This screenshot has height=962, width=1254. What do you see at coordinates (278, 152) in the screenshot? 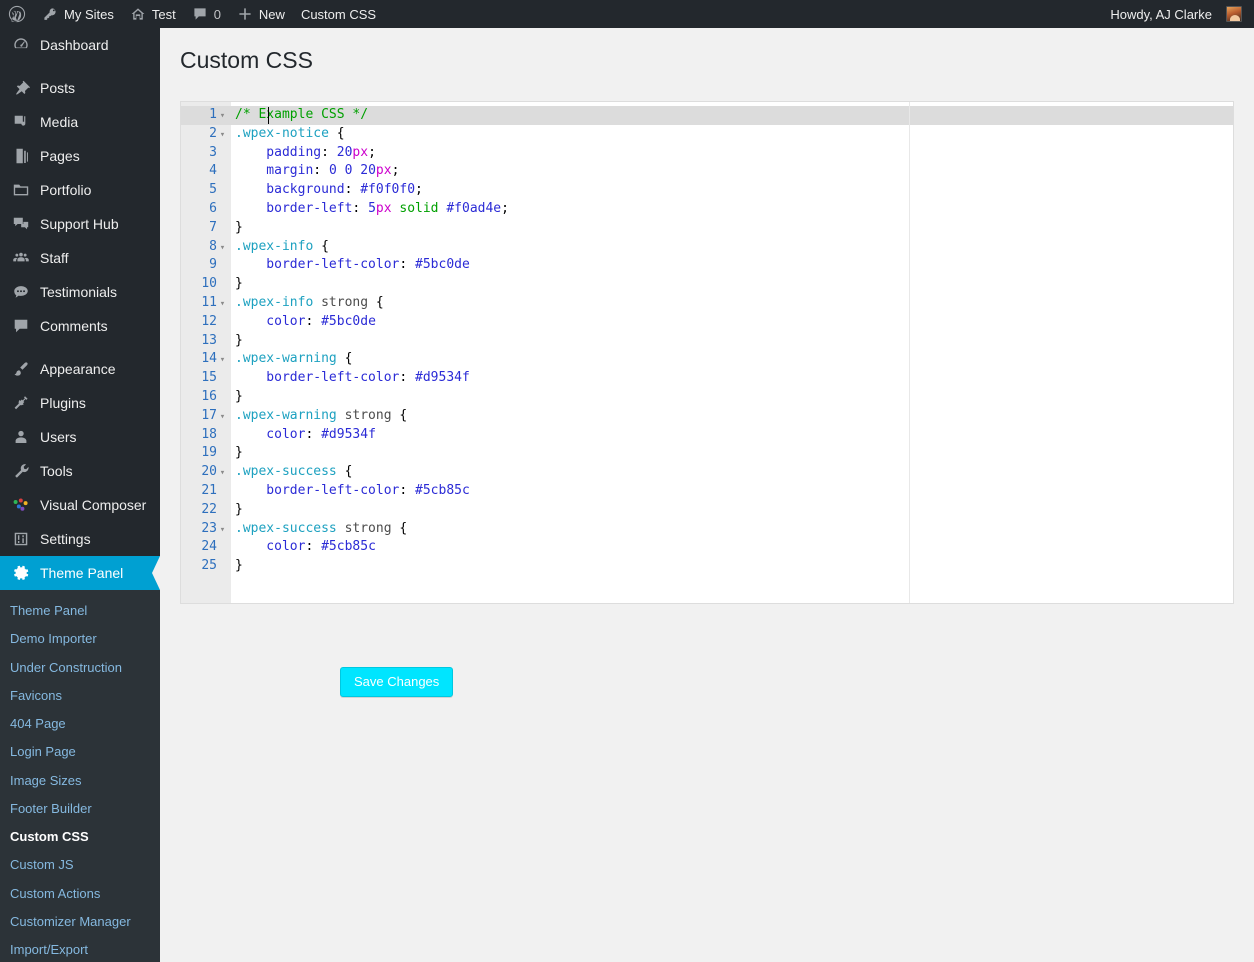
I see `code-token-prop: padding` at bounding box center [278, 152].